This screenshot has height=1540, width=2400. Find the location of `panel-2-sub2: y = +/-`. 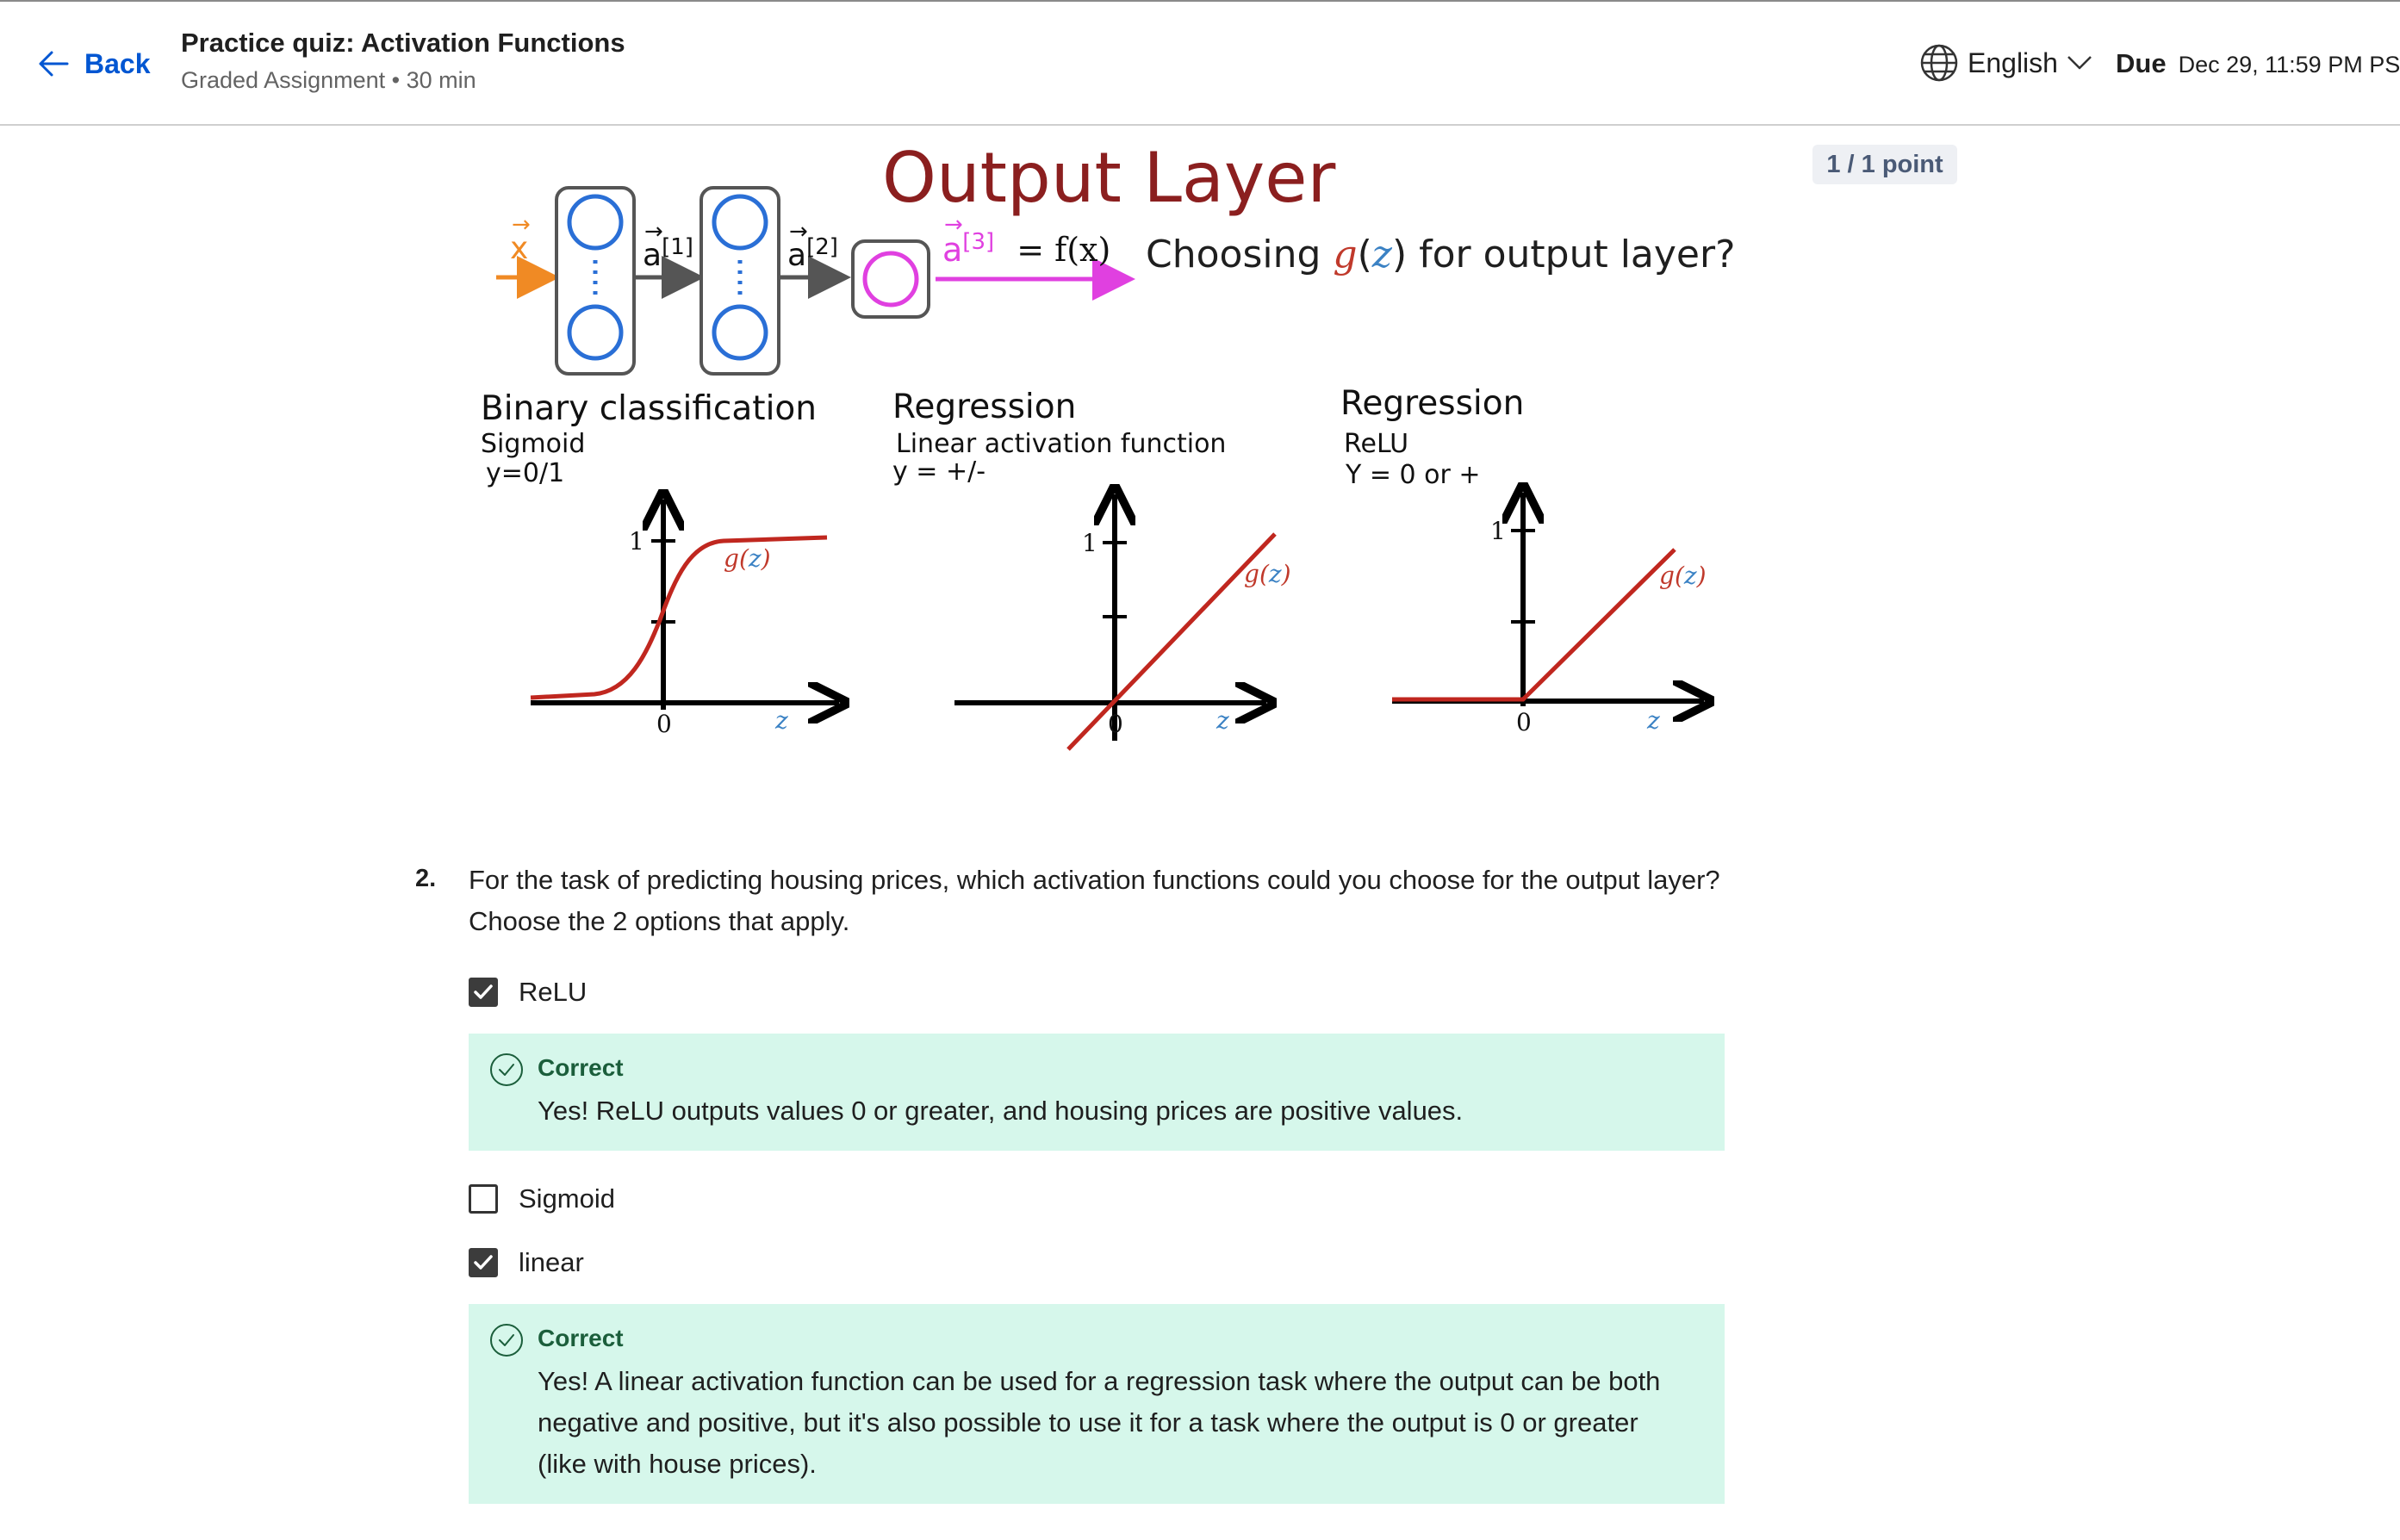

panel-2-sub2: y = +/- is located at coordinates (939, 472).